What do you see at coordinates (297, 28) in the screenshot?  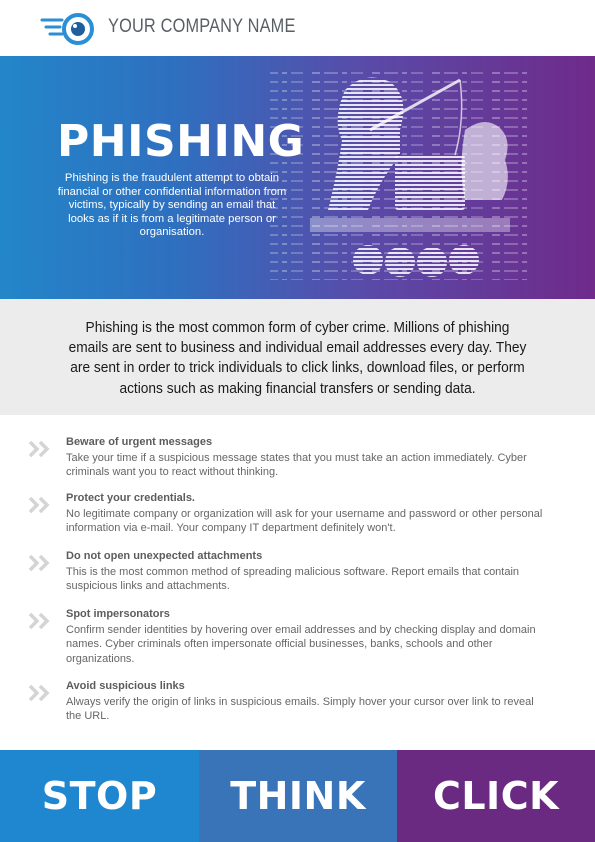 I see `header: YOUR COMPANY NAME` at bounding box center [297, 28].